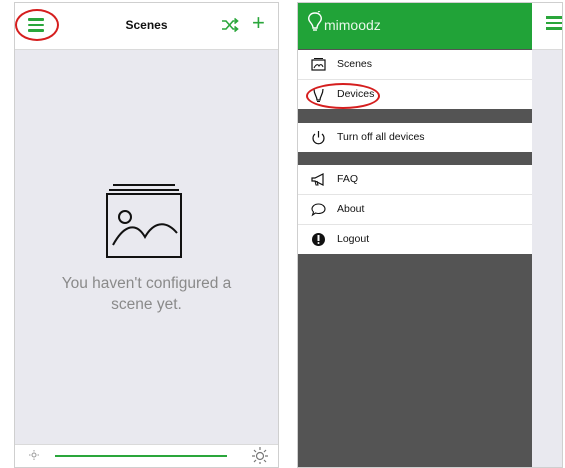 The height and width of the screenshot is (468, 565). What do you see at coordinates (318, 239) in the screenshot?
I see `logout-icon` at bounding box center [318, 239].